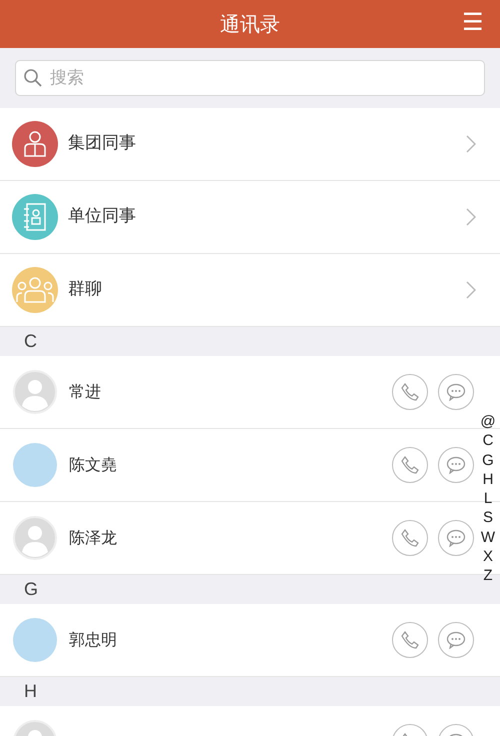  I want to click on index-letter: W, so click(488, 538).